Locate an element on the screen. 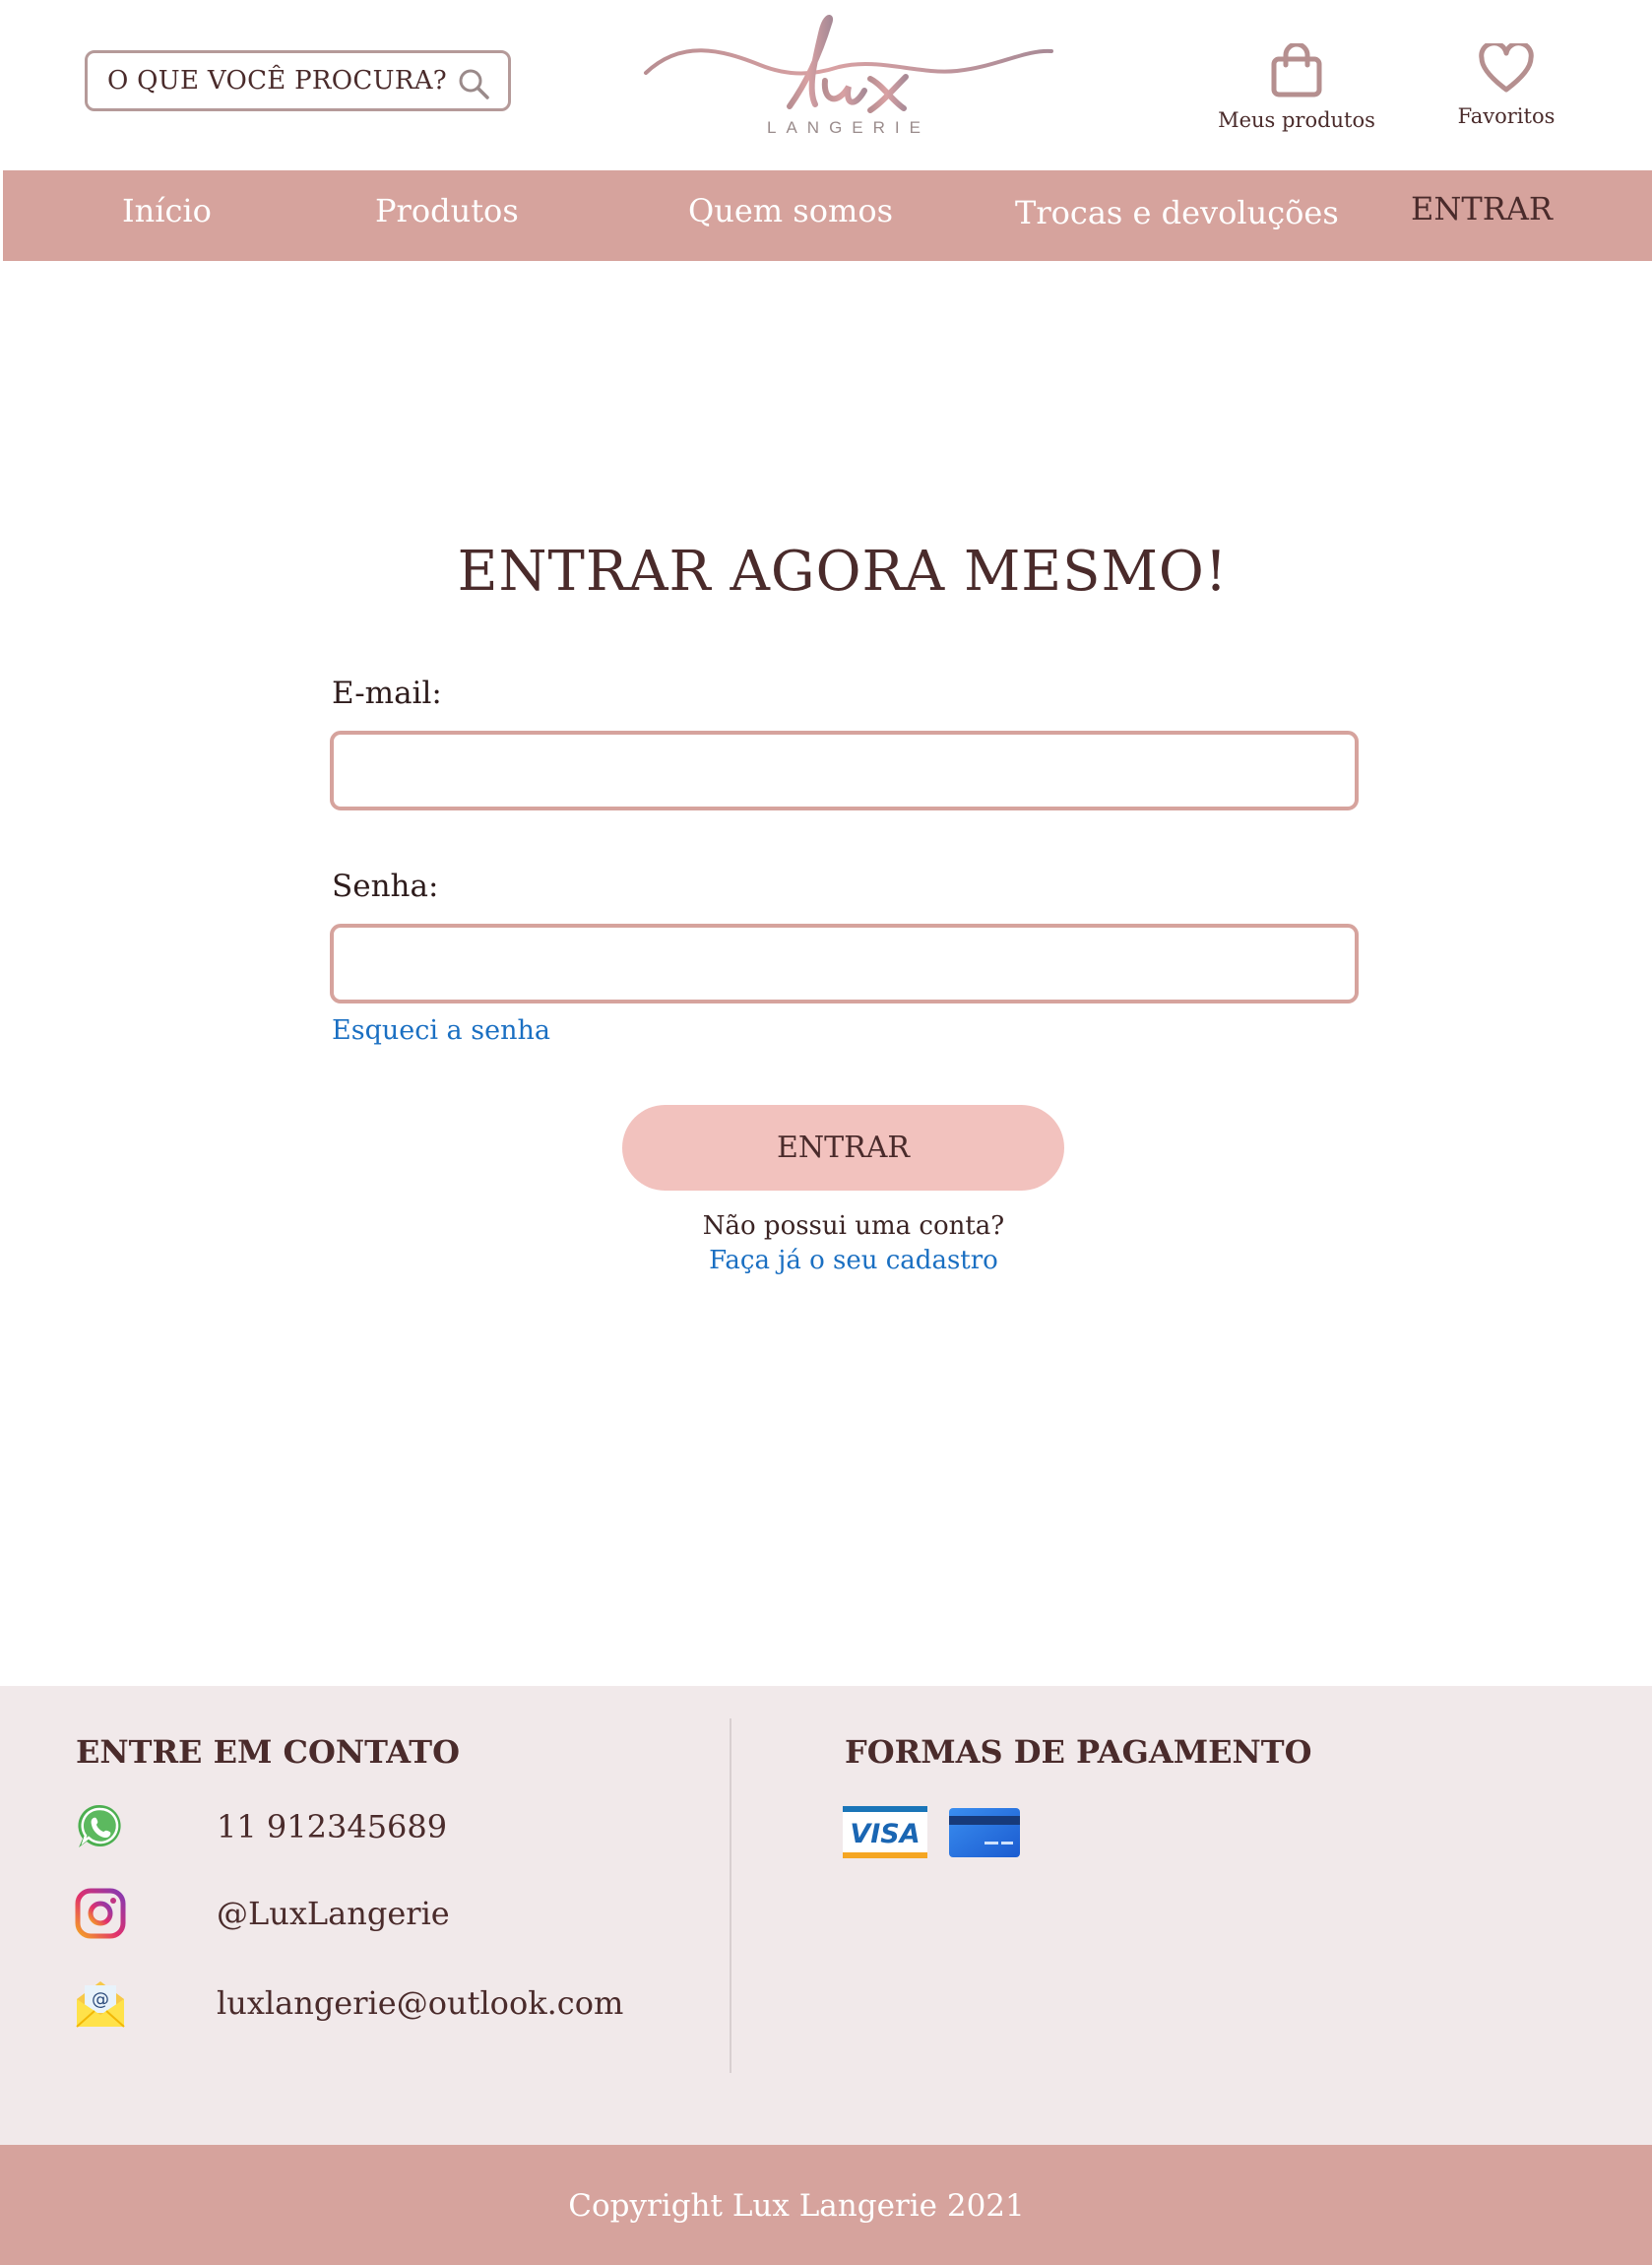 This screenshot has width=1652, height=2265. search-box: O QUE VOCÊ PROCURA? is located at coordinates (298, 81).